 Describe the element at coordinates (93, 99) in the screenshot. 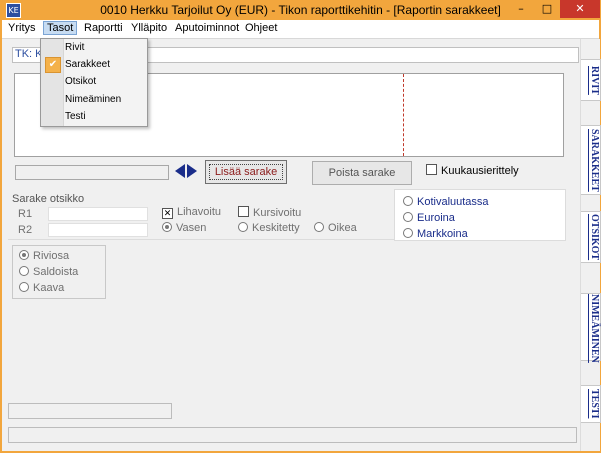

I see `dropdown-item-nimeaminen: Nimeäminen` at that location.